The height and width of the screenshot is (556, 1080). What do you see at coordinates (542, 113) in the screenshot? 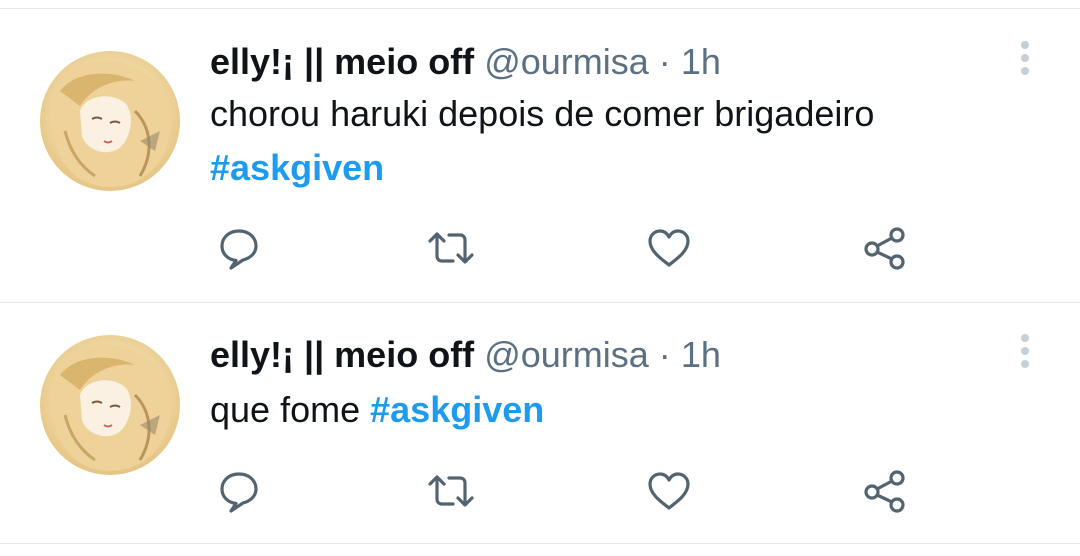
I see `tweet-text-line: chorou haruki depois de comer brigadeiro` at bounding box center [542, 113].